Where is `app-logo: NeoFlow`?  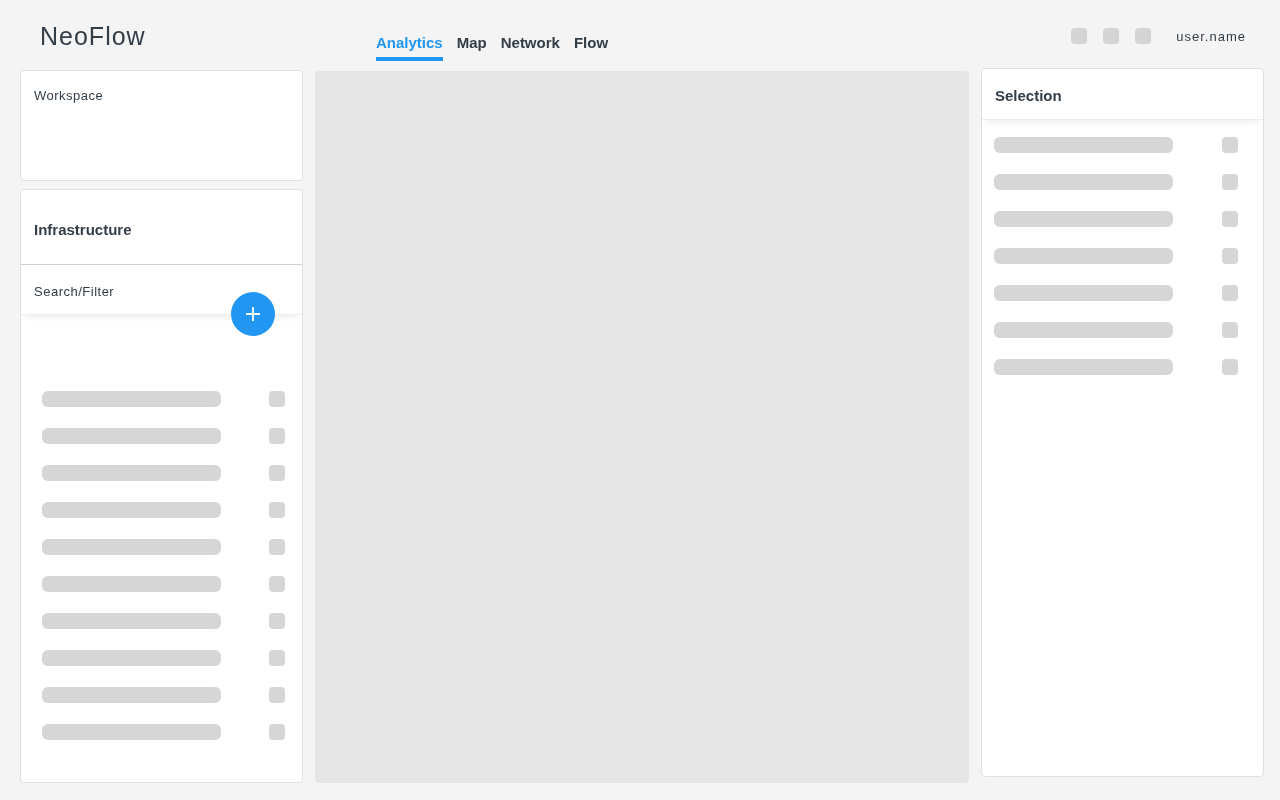
app-logo: NeoFlow is located at coordinates (93, 36).